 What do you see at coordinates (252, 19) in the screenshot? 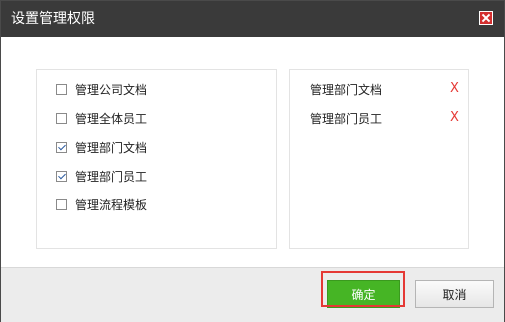
I see `dialog-titlebar: 设置管理权限` at bounding box center [252, 19].